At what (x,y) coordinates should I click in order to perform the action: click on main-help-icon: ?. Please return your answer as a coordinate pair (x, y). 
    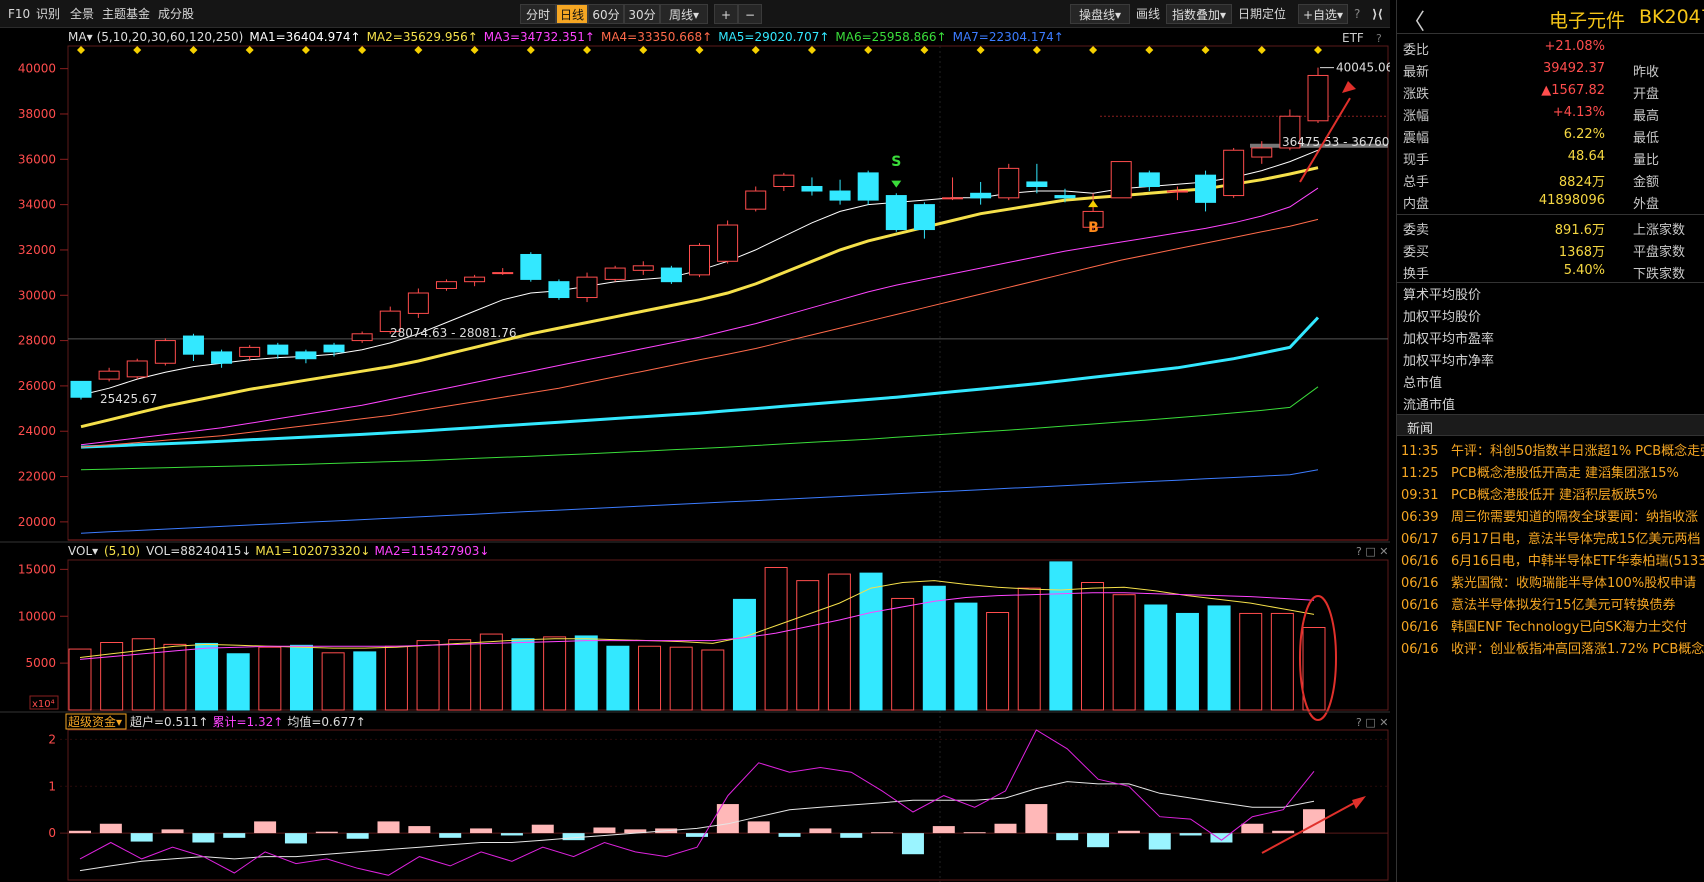
    Looking at the image, I should click on (1379, 38).